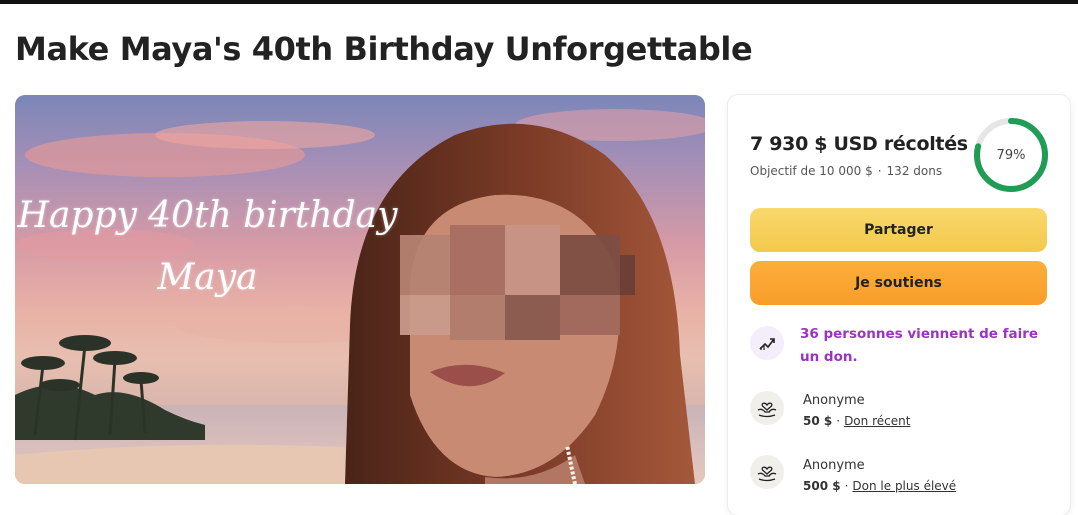 Image resolution: width=1078 pixels, height=515 pixels. What do you see at coordinates (517, 282) in the screenshot?
I see `blurred-eyes` at bounding box center [517, 282].